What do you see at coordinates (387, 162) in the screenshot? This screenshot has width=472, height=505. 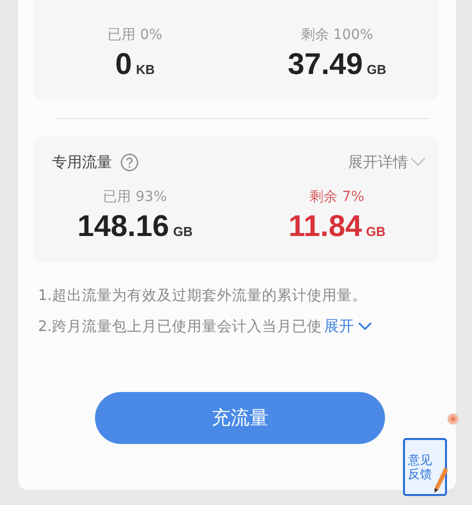 I see `expand-details-link: 展开详情` at bounding box center [387, 162].